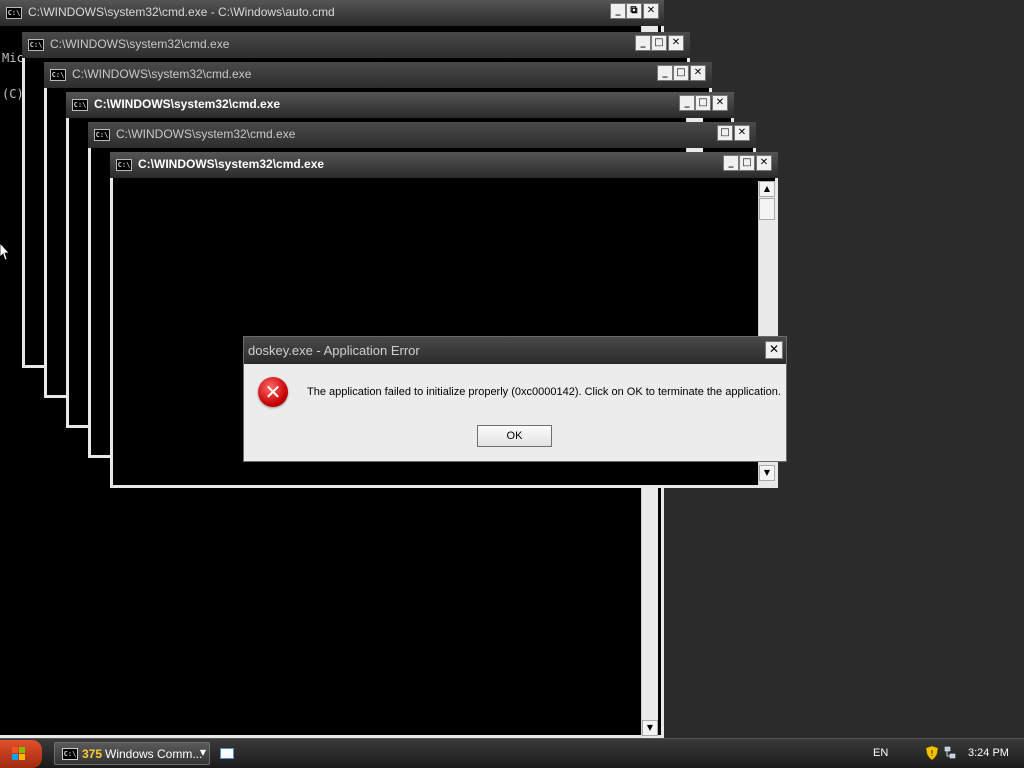 The height and width of the screenshot is (768, 1024). Describe the element at coordinates (5, 252) in the screenshot. I see `mouse-cursor-icon` at that location.